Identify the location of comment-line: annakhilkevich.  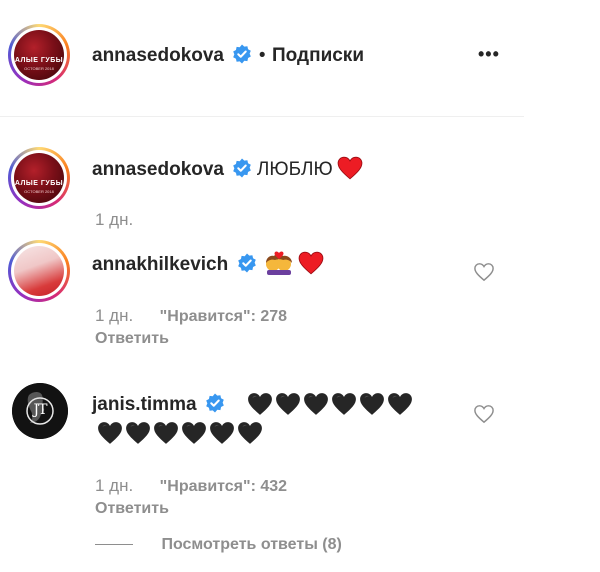
(208, 263).